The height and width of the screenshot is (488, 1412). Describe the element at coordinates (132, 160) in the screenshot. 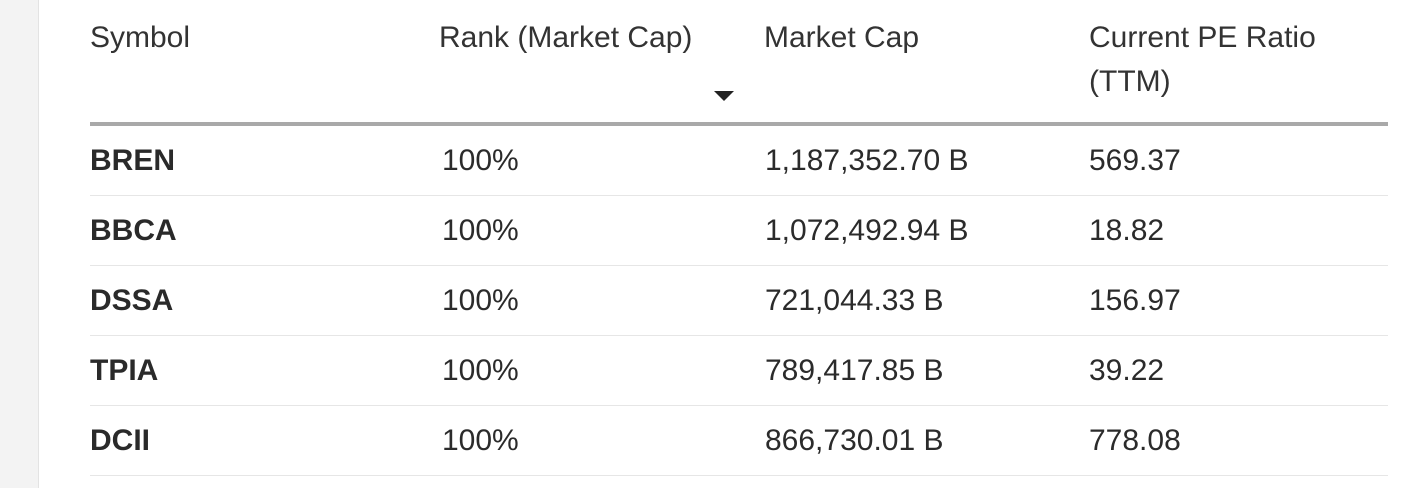

I see `symbol-cell: BREN` at that location.